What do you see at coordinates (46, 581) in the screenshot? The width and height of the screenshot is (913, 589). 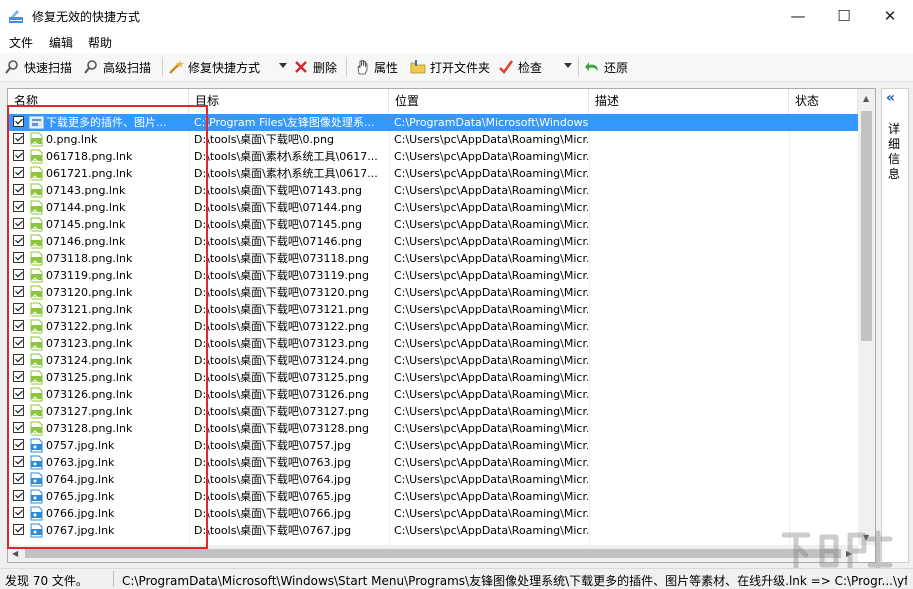 I see `status-file-count: 发现 70 文件。` at bounding box center [46, 581].